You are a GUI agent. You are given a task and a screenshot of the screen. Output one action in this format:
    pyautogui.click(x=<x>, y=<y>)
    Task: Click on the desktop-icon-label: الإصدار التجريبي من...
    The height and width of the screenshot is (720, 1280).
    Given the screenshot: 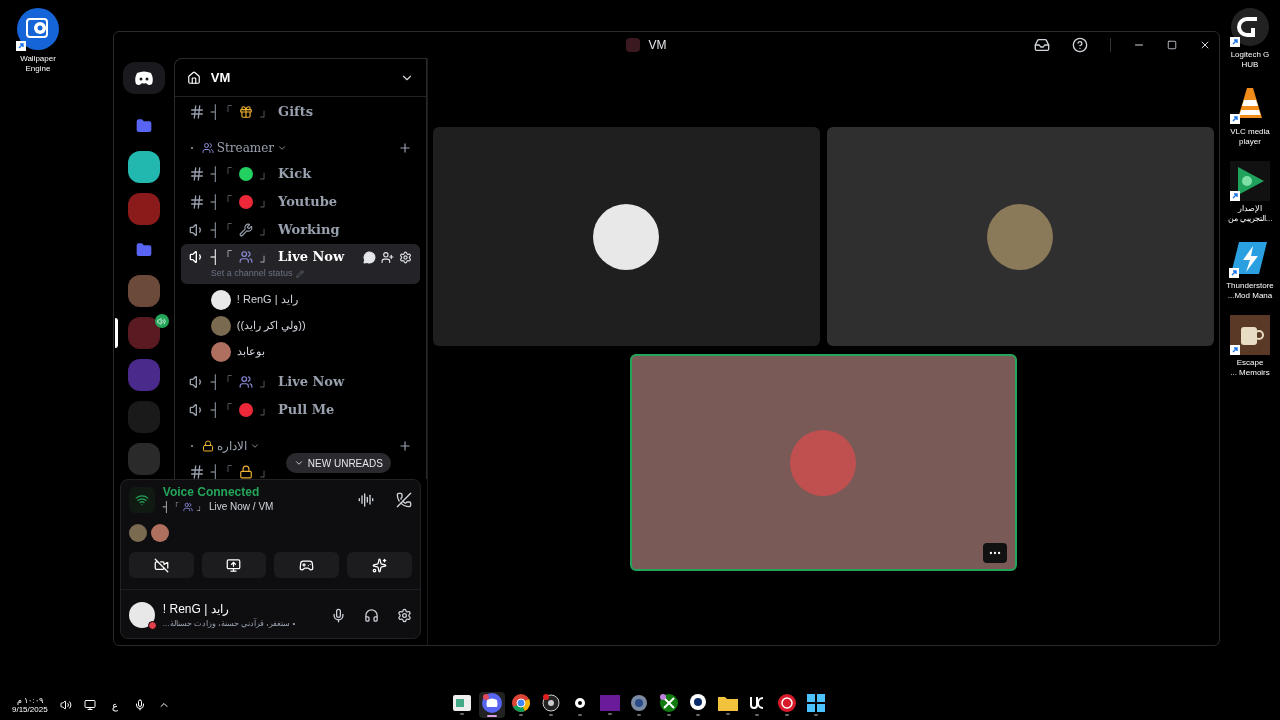 What is the action you would take?
    pyautogui.click(x=1250, y=214)
    